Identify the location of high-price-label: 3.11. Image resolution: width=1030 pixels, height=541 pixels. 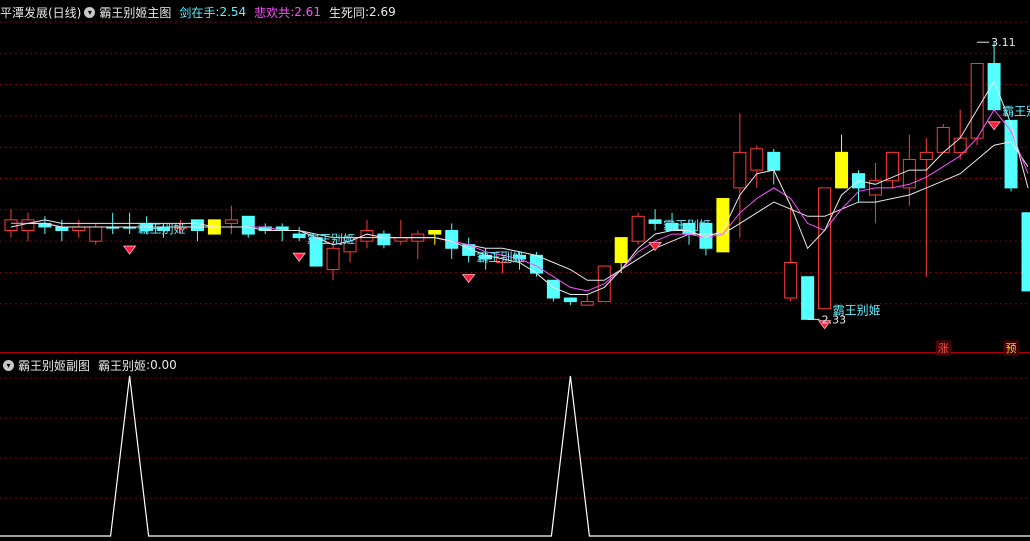
(1003, 42).